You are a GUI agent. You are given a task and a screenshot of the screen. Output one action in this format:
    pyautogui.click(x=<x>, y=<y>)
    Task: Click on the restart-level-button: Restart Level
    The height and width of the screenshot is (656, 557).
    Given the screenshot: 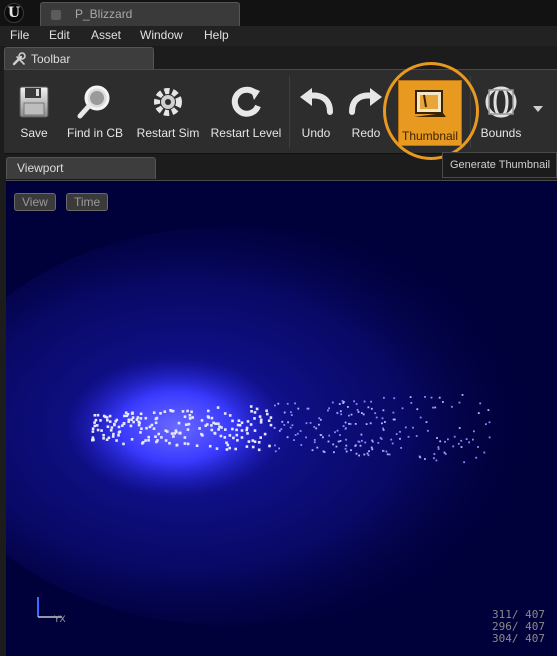 What is the action you would take?
    pyautogui.click(x=246, y=113)
    